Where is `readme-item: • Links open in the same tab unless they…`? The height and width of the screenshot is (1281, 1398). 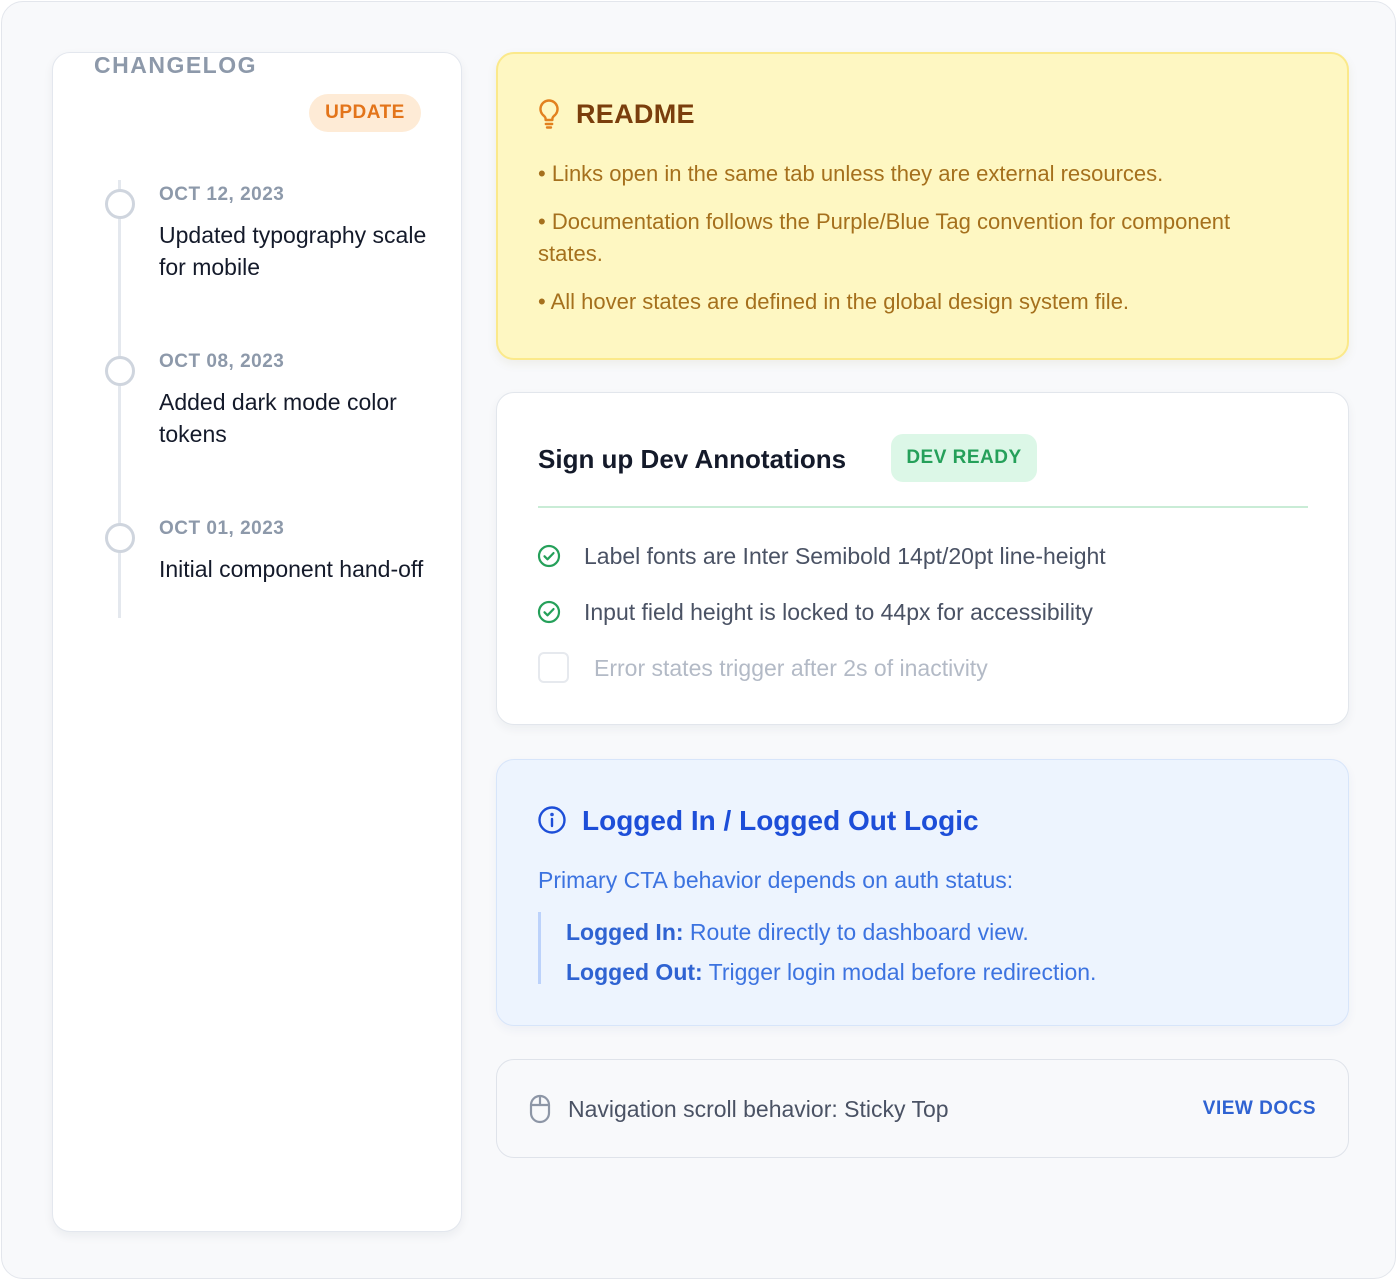 readme-item: • Links open in the same tab unless they… is located at coordinates (851, 173).